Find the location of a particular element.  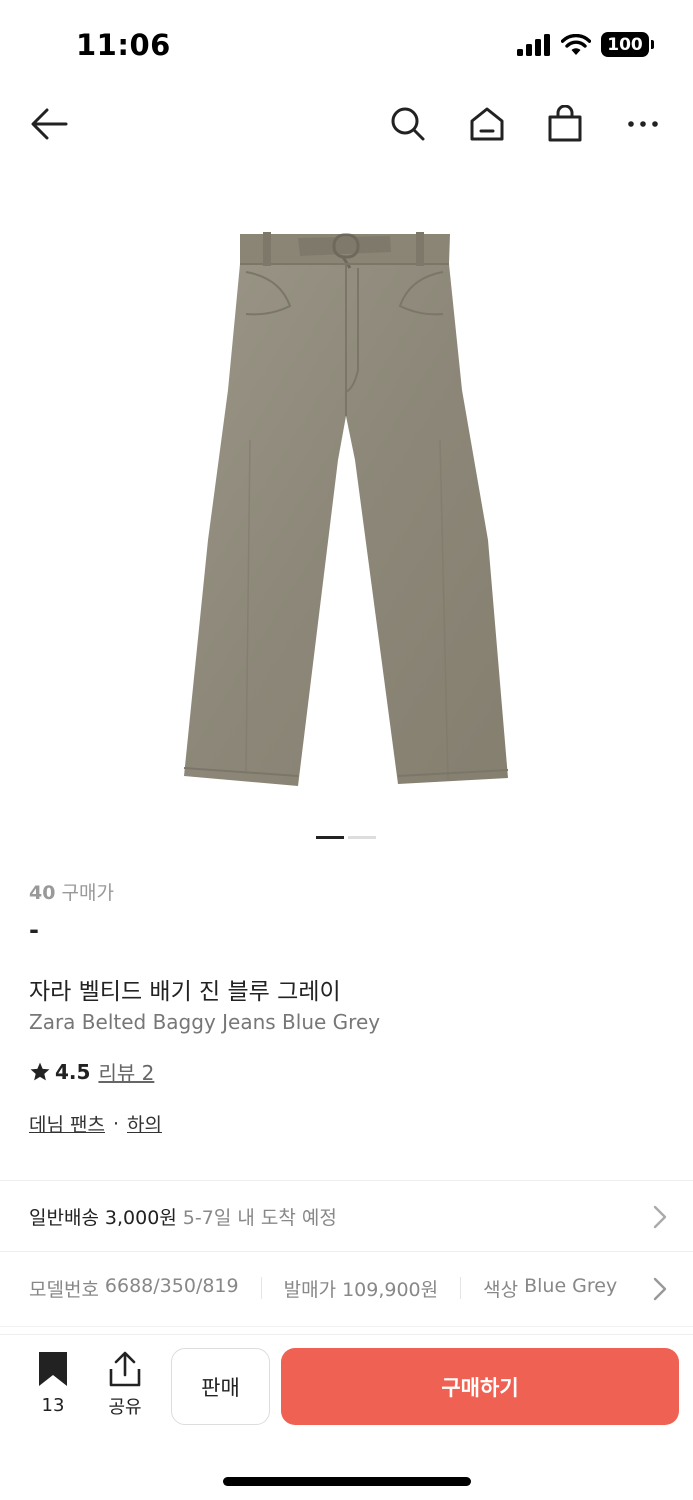

sell-button: 판매 is located at coordinates (220, 1386).